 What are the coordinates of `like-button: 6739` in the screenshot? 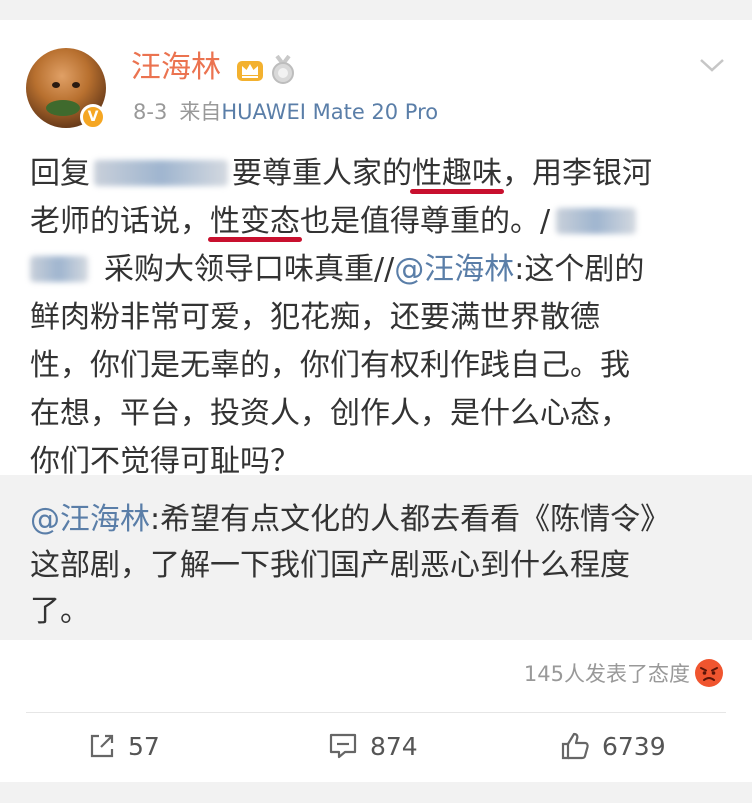 It's located at (613, 746).